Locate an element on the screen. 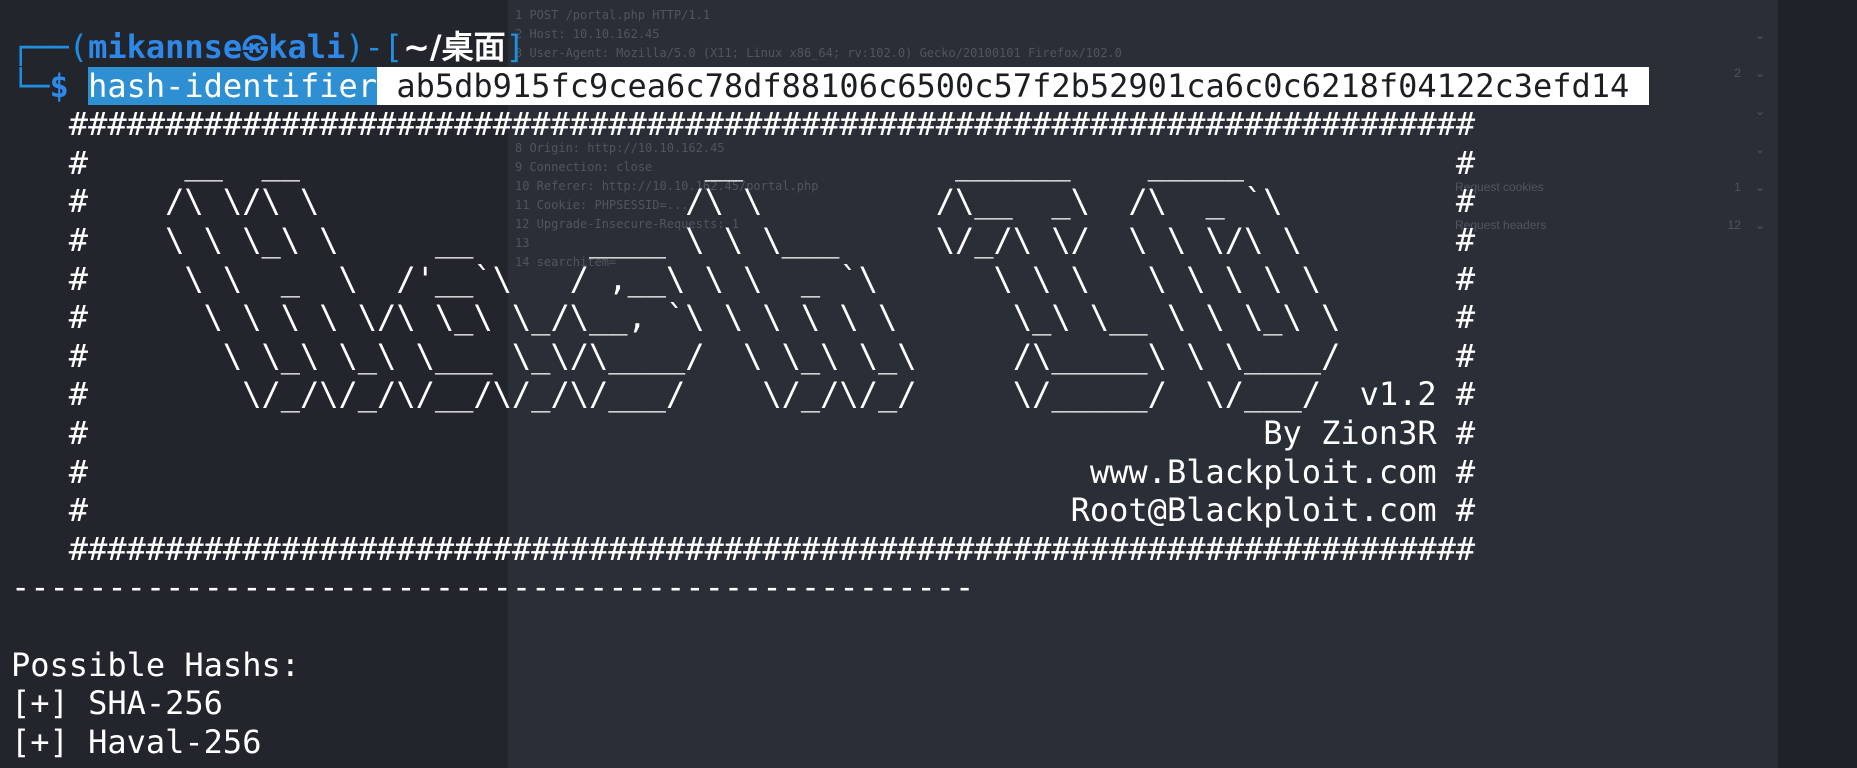  prompt-user: mikannse is located at coordinates (165, 47).